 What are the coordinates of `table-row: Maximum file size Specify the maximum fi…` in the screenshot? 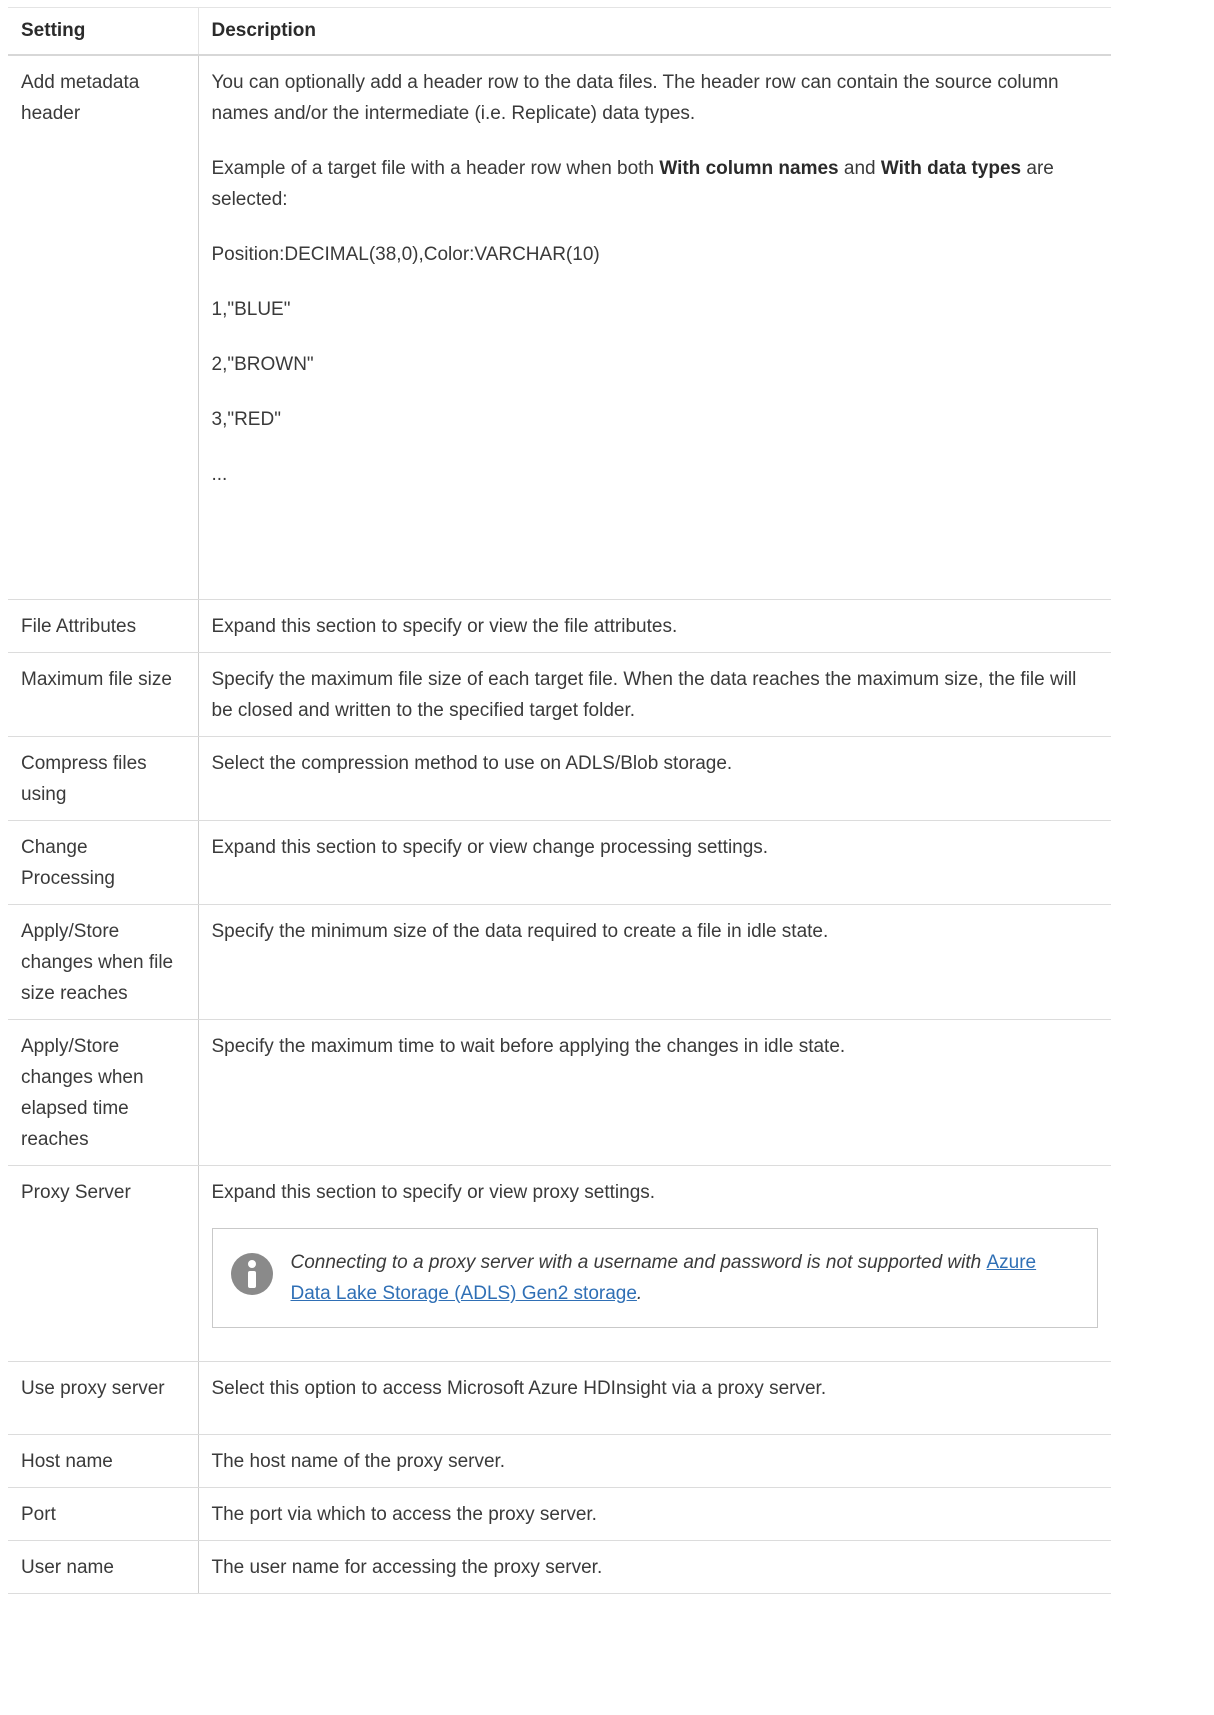 It's located at (559, 694).